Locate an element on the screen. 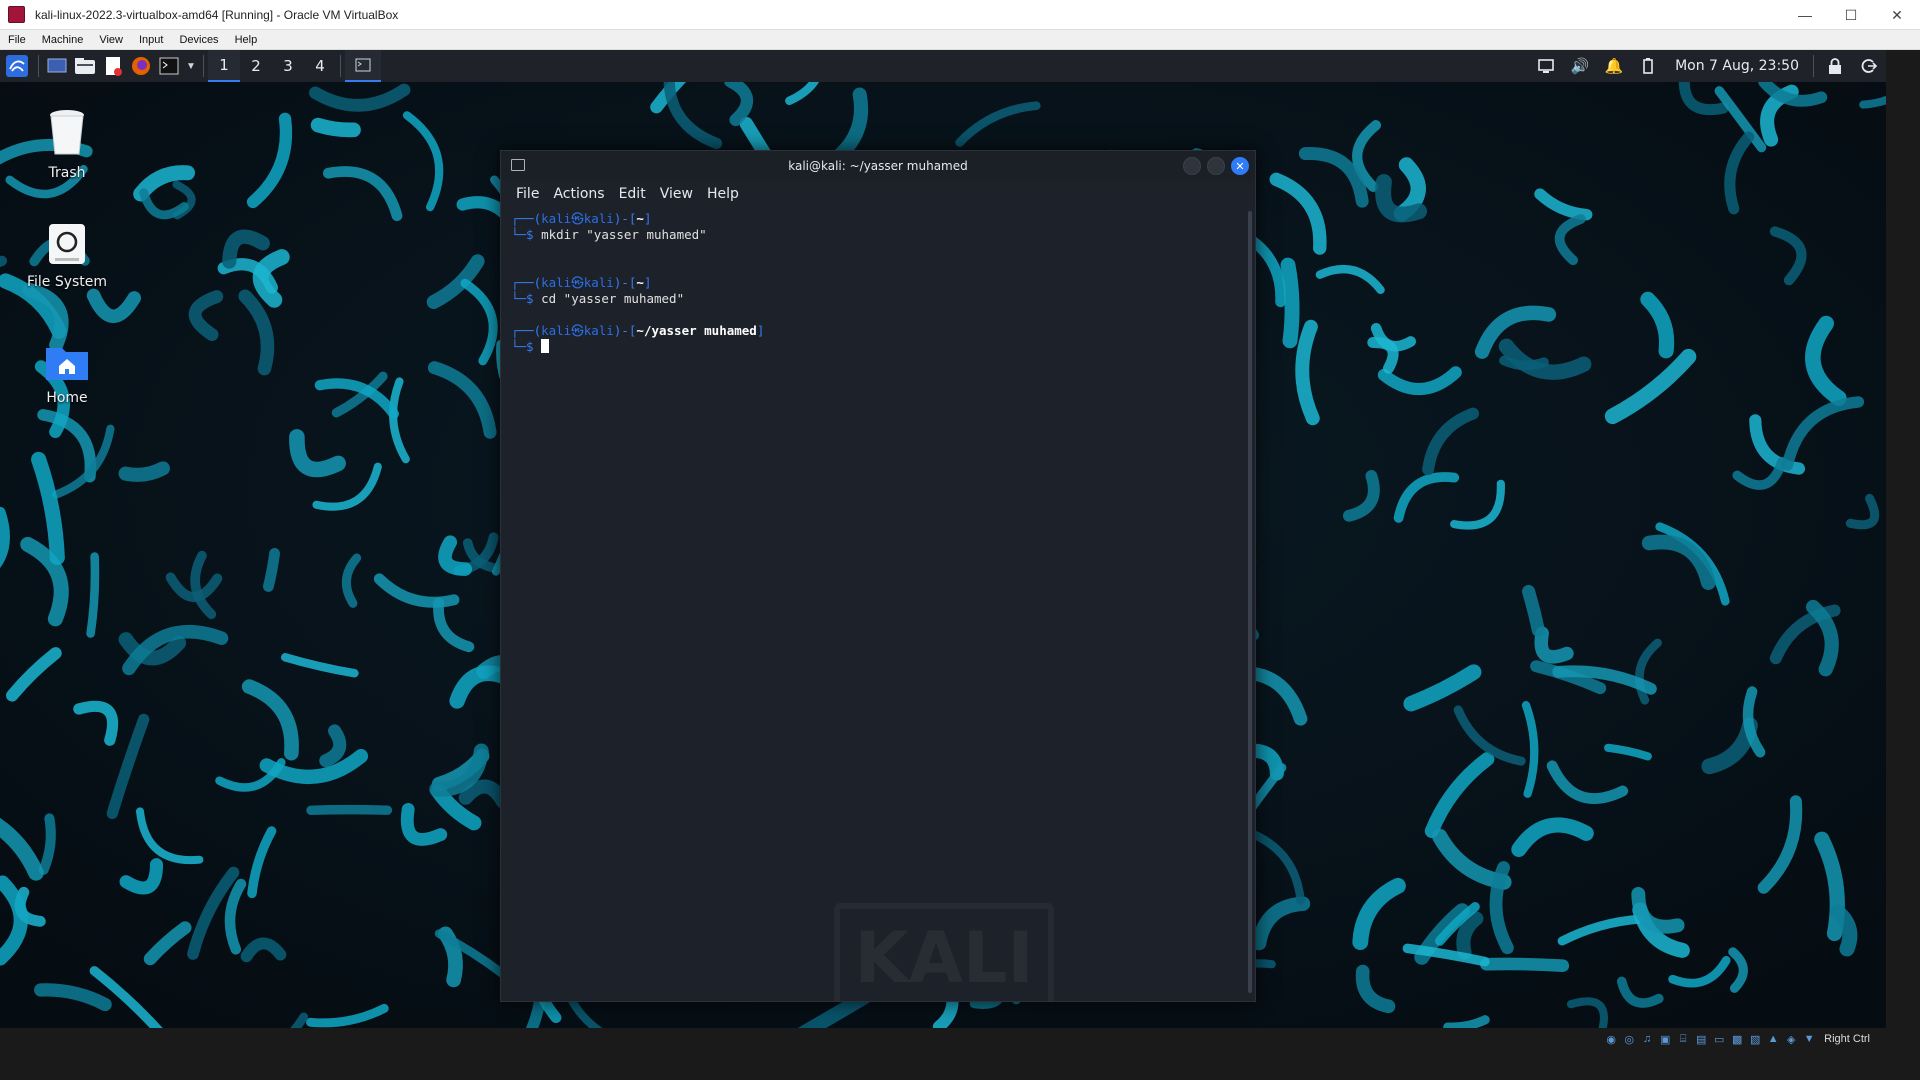 Image resolution: width=1920 pixels, height=1080 pixels. desktop-icon-label: Home is located at coordinates (67, 398).